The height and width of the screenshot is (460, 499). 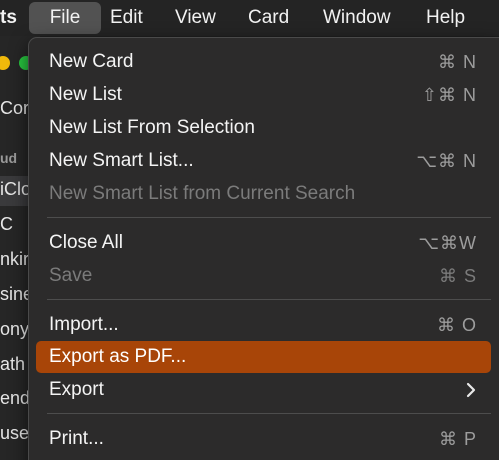 I want to click on menu-item-shortcut: ⌘ O, so click(x=456, y=325).